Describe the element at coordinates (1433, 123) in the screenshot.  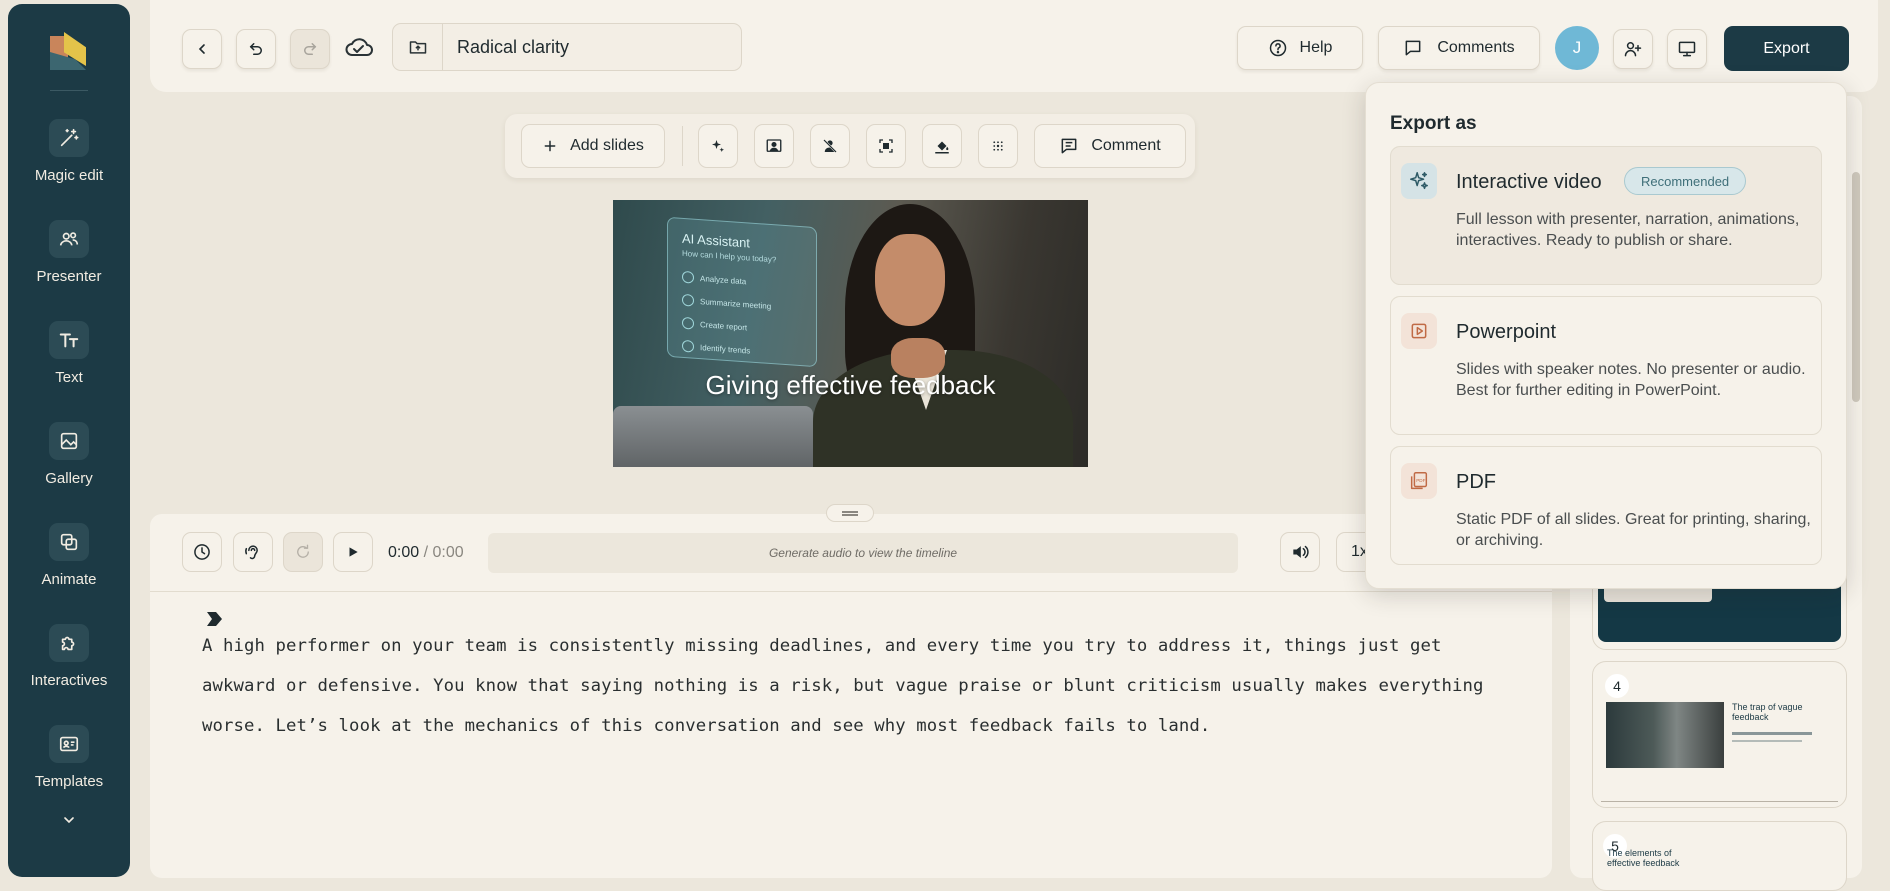
I see `export-heading: Export as` at that location.